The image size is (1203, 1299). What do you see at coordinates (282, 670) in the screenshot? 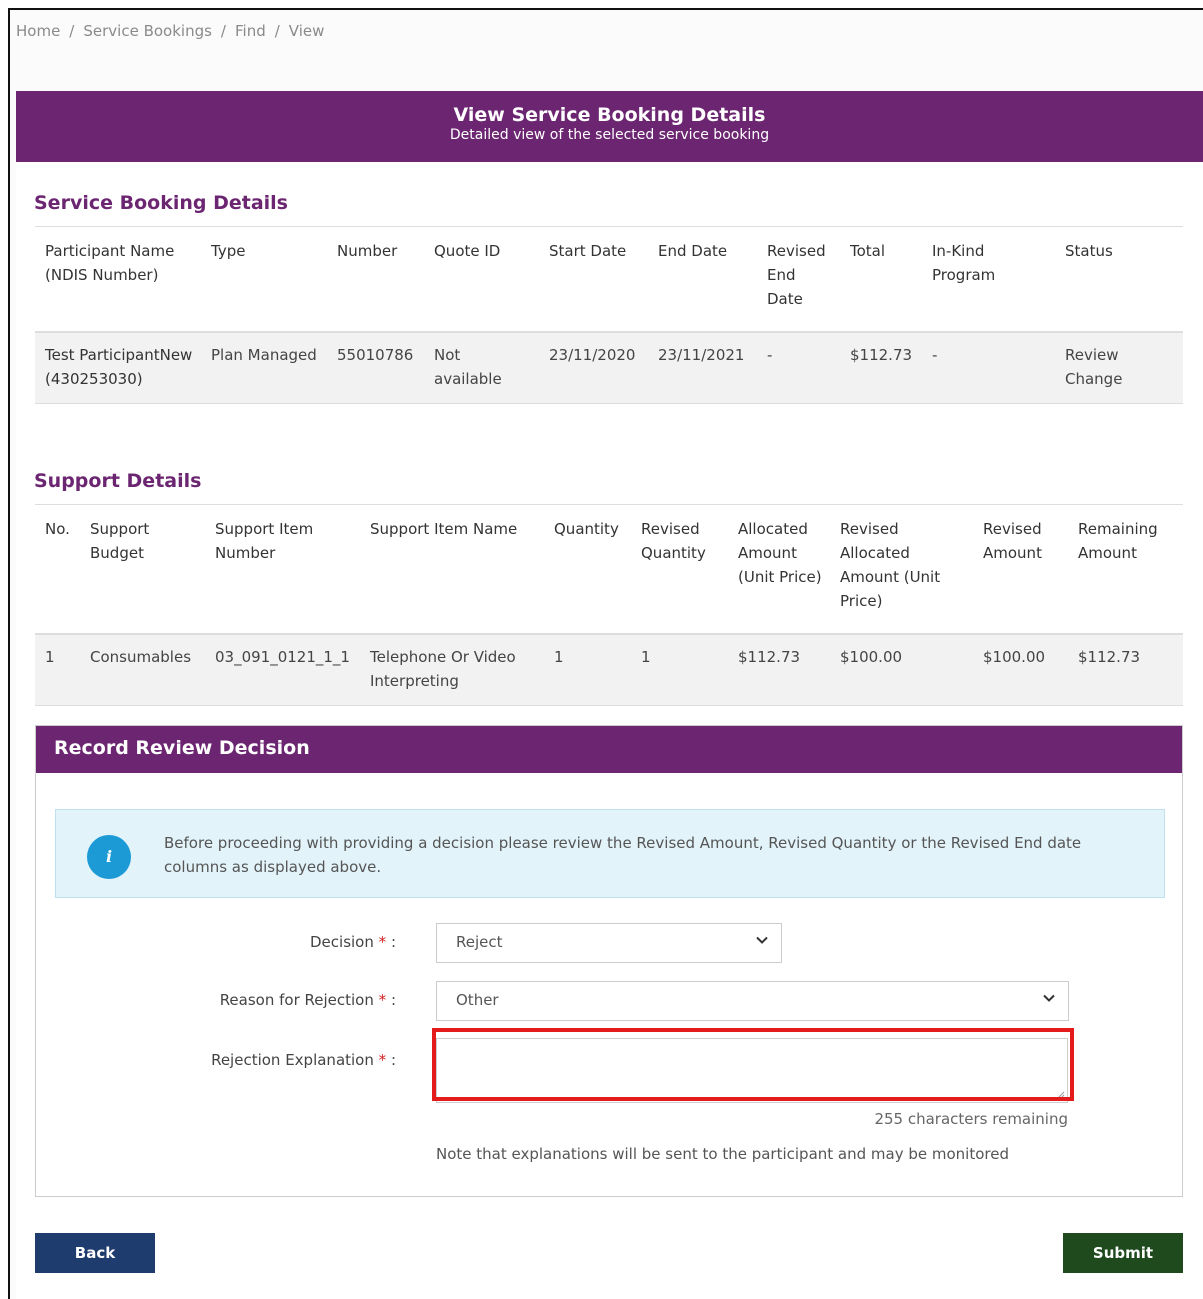
I see `item-number-cell: 03_091_0121_1_1` at bounding box center [282, 670].